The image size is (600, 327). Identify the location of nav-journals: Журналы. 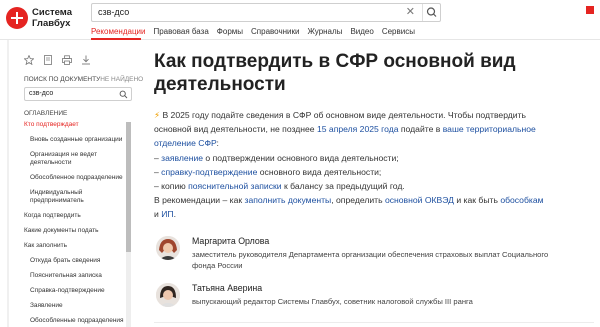
(324, 33).